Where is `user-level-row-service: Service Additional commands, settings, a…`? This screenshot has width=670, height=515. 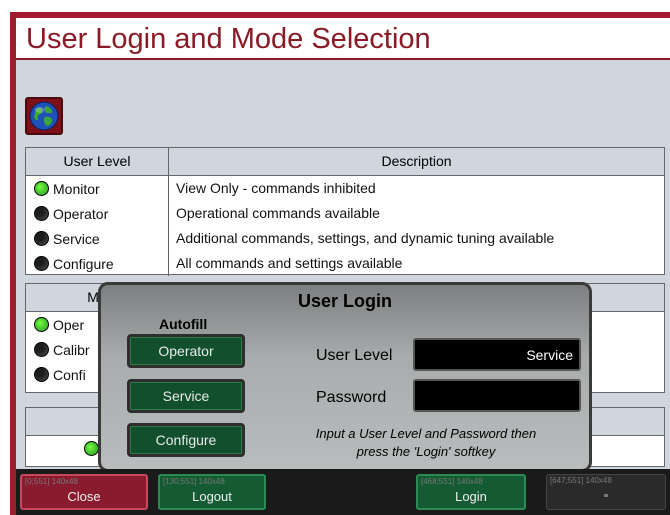
user-level-row-service: Service Additional commands, settings, a… is located at coordinates (345, 238).